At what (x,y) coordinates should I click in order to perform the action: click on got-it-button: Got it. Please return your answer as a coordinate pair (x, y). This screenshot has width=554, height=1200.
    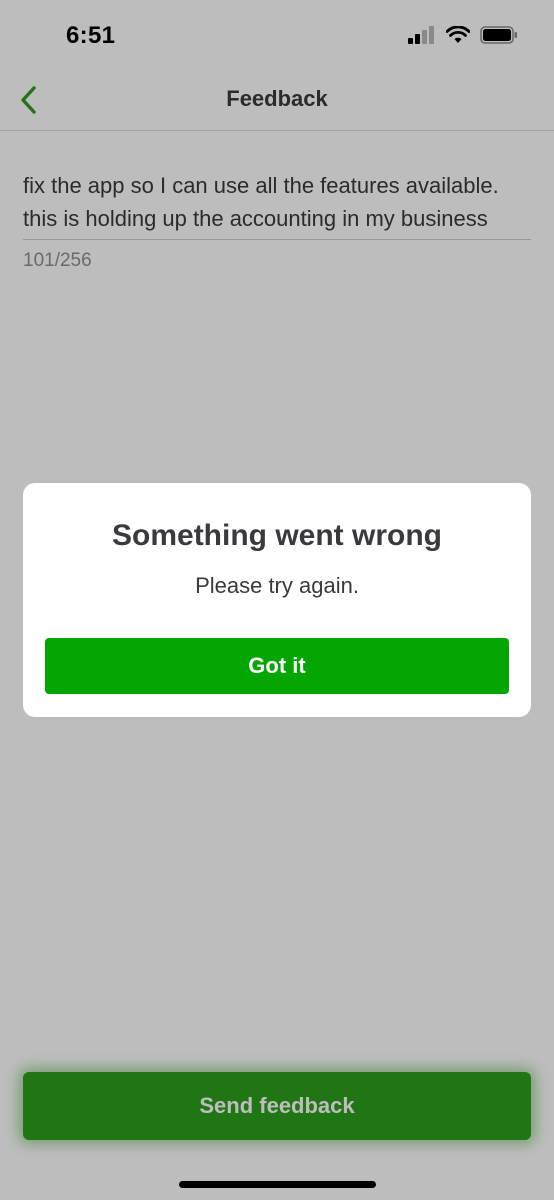
    Looking at the image, I should click on (277, 666).